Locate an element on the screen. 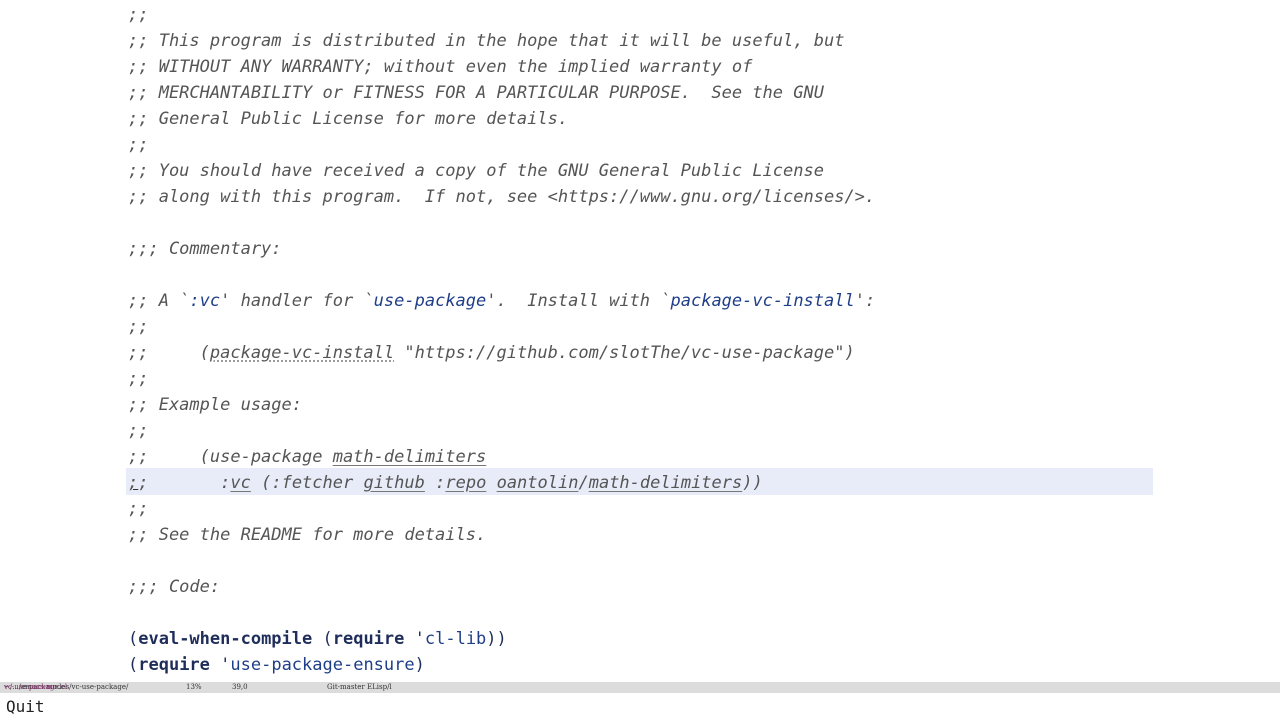 The height and width of the screenshot is (720, 1280). buffer-filename: vc-use-package.el is located at coordinates (36, 687).